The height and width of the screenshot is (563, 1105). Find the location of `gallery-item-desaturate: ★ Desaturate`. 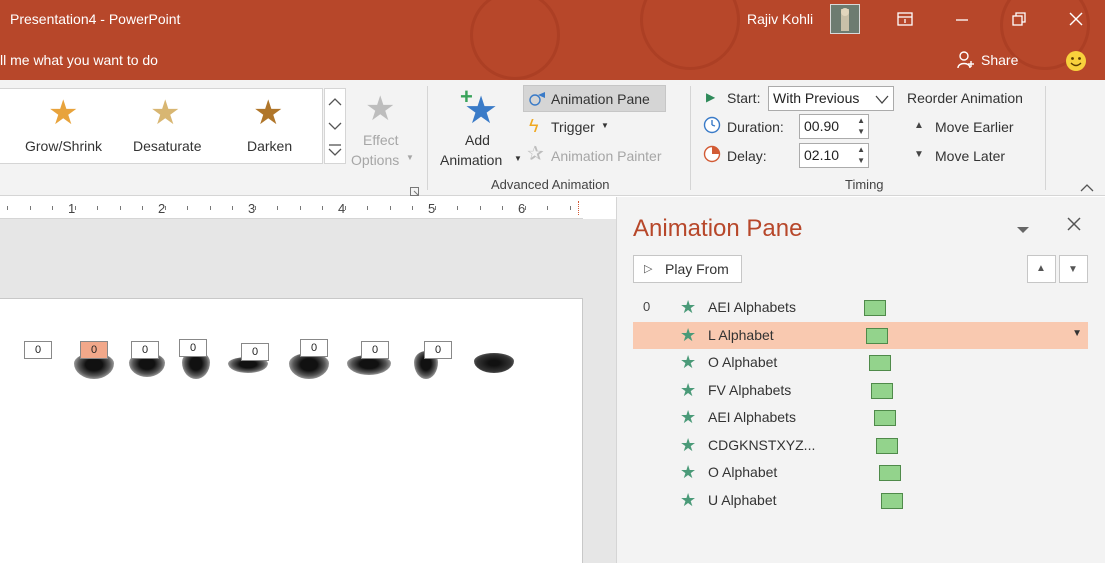

gallery-item-desaturate: ★ Desaturate is located at coordinates (170, 126).